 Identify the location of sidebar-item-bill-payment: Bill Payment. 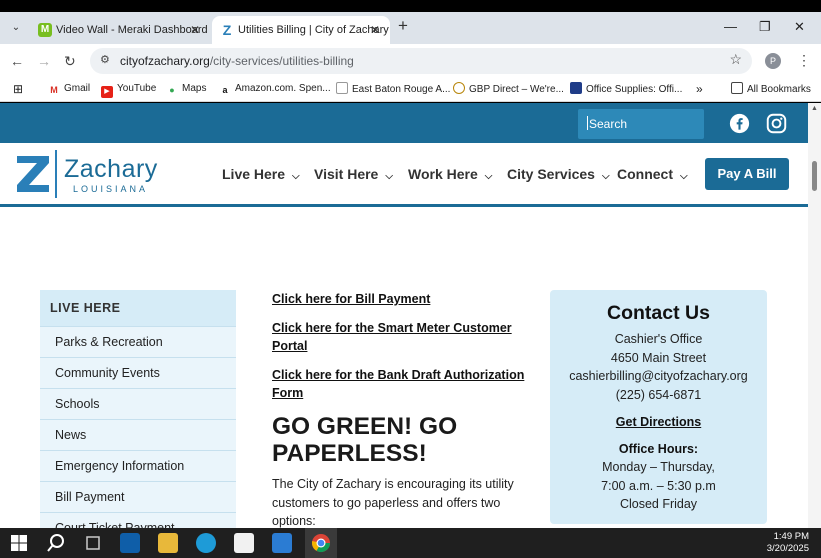
(138, 496).